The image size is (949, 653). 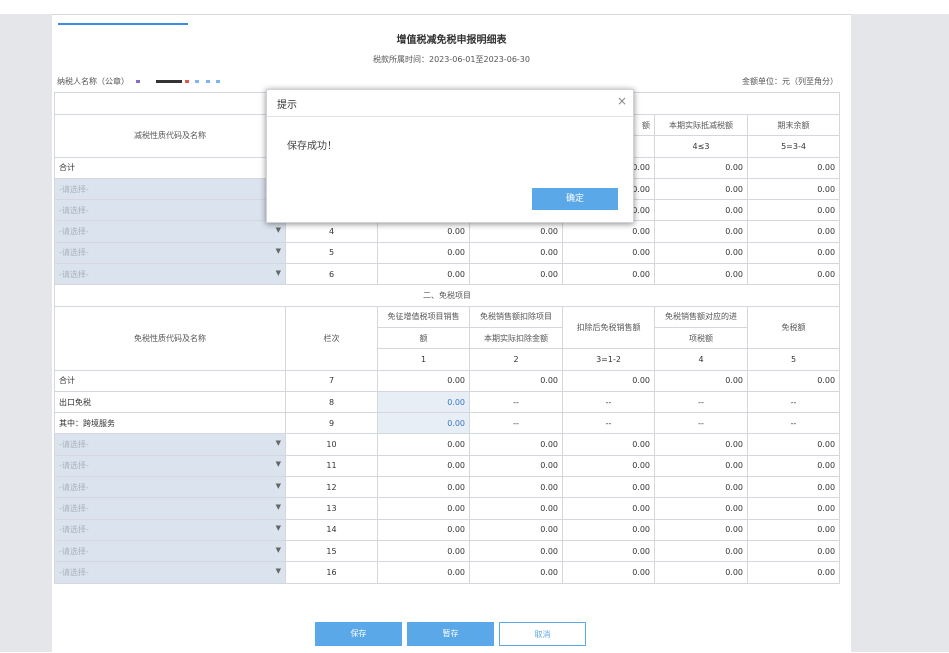 What do you see at coordinates (447, 444) in the screenshot?
I see `table-row: -请选择- ▼ 10 0.00 0.00 0.00 0.00 0.00` at bounding box center [447, 444].